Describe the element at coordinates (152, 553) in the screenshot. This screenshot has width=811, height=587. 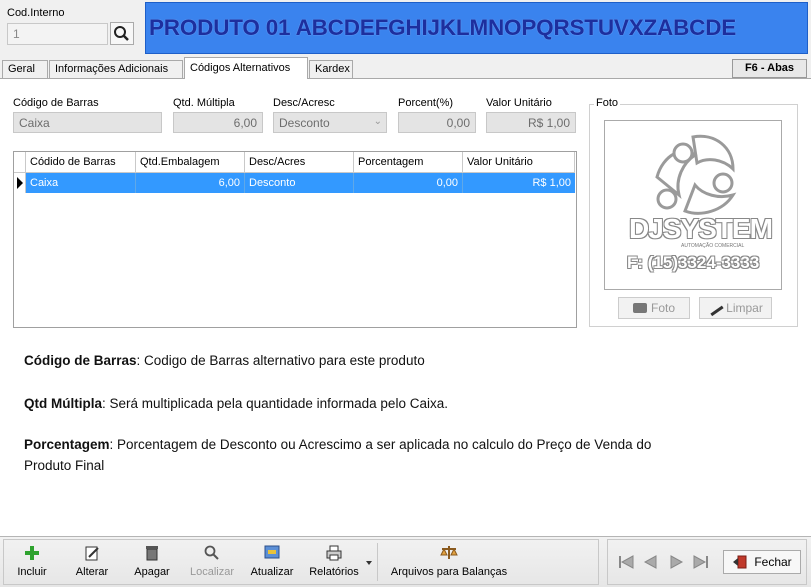
I see `trash-icon` at that location.